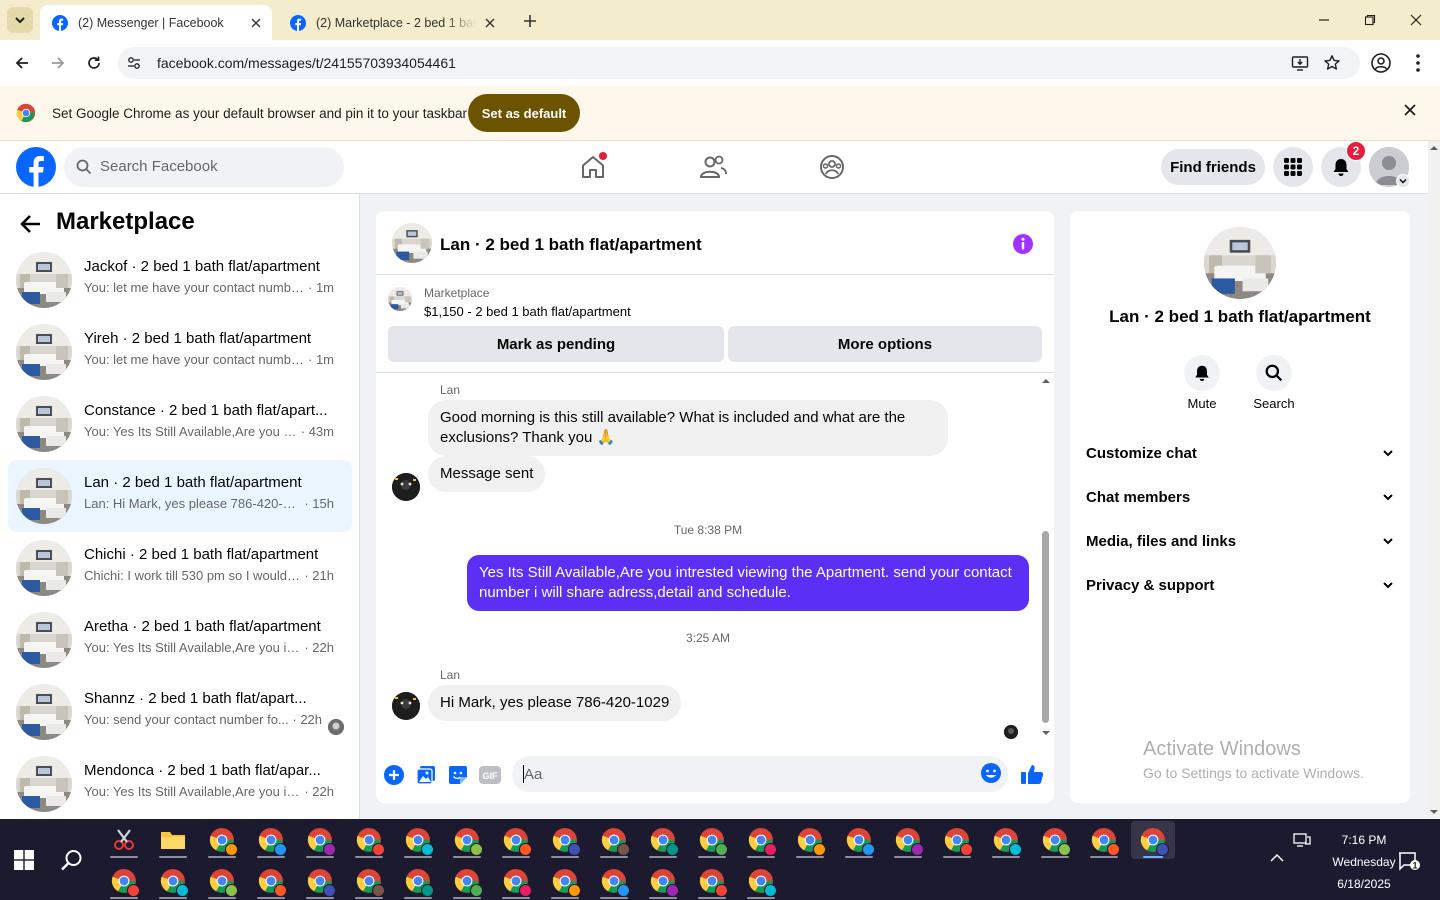 The width and height of the screenshot is (1440, 900). Describe the element at coordinates (1277, 858) in the screenshot. I see `show-hidden-icons-chevron-icon` at that location.